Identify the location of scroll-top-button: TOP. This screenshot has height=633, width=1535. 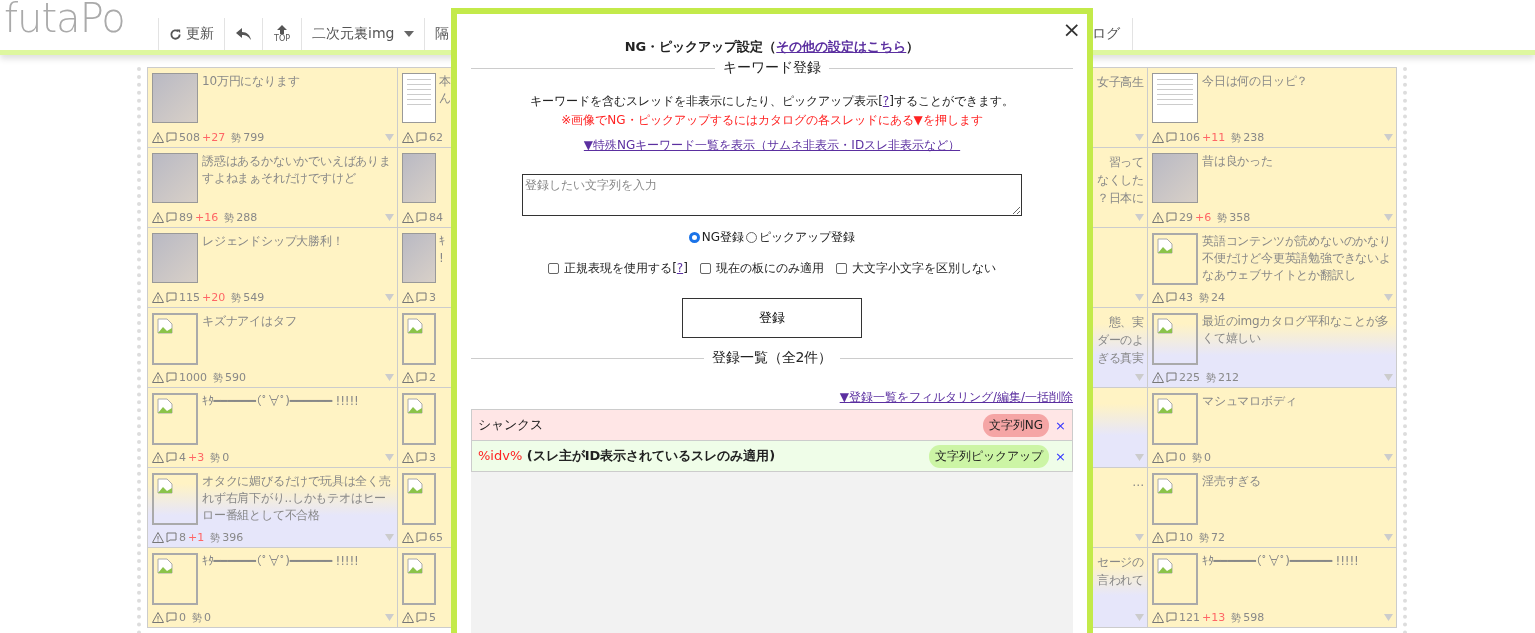
(281, 34).